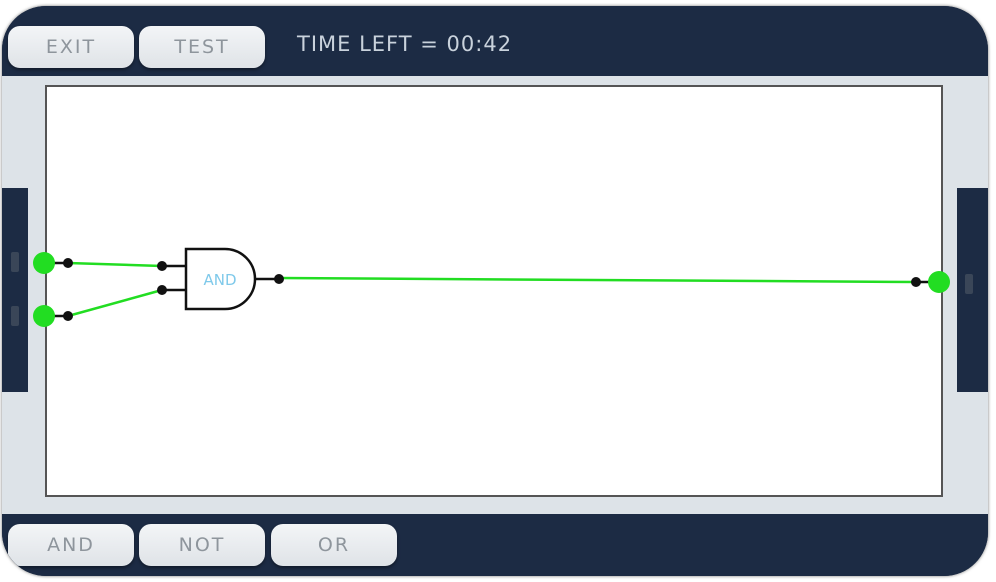 The width and height of the screenshot is (996, 582). I want to click on and-gate: AND, so click(220, 279).